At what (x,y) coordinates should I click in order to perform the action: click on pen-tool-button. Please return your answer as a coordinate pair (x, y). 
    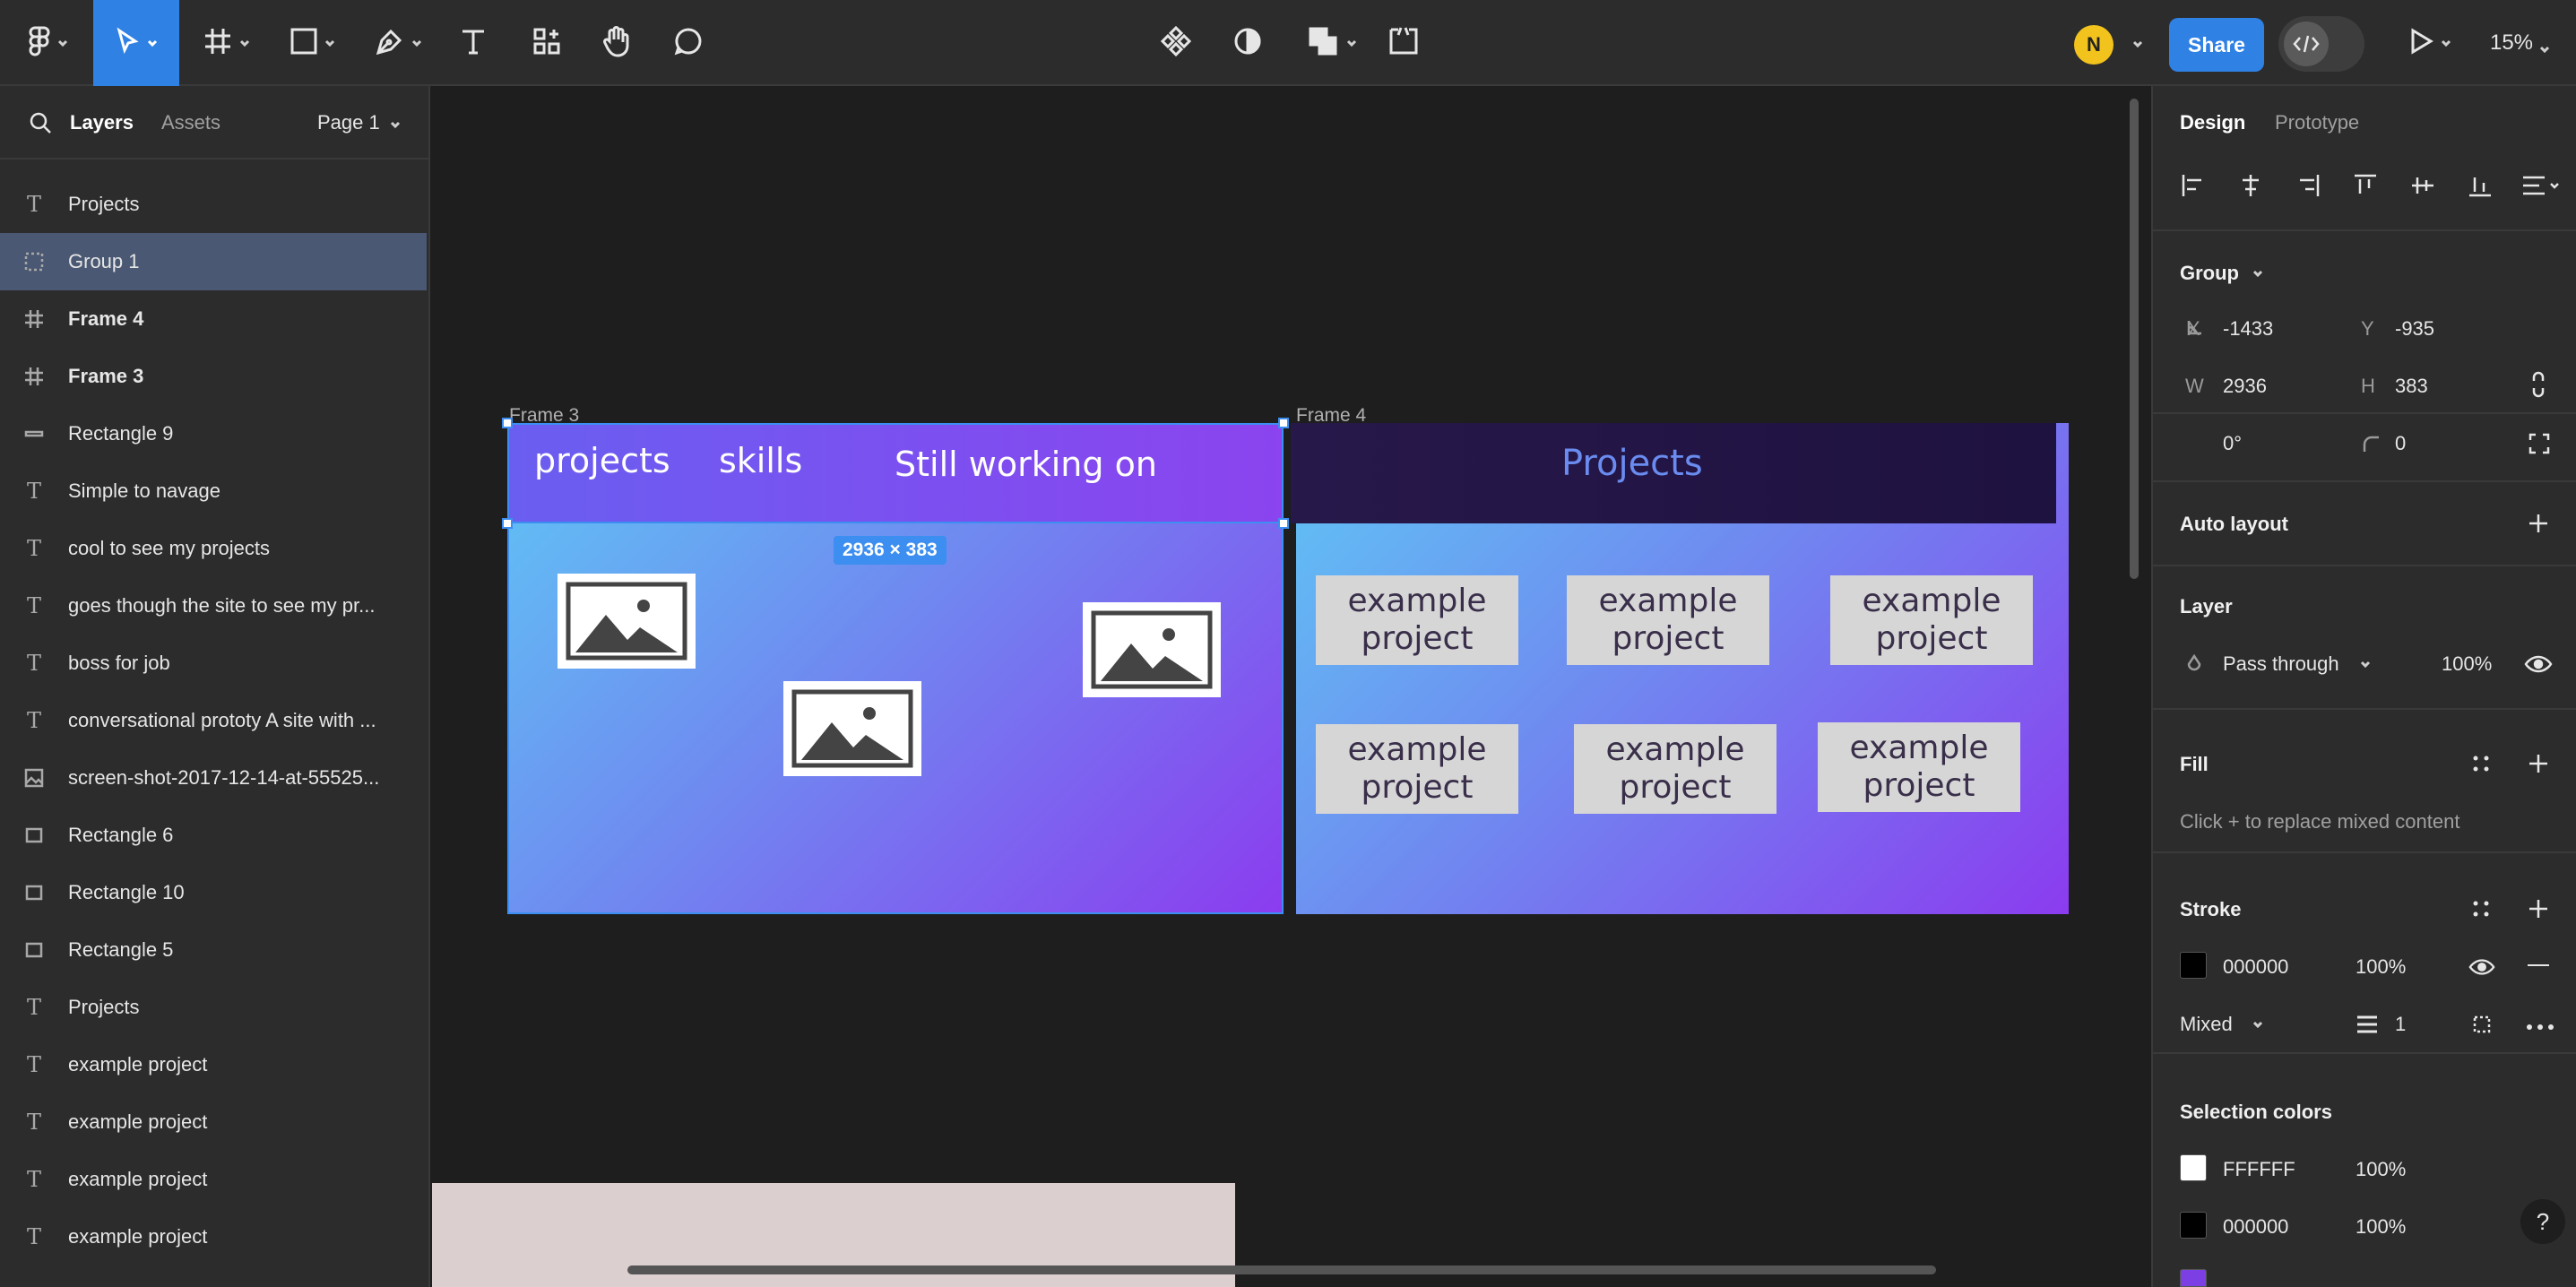
    Looking at the image, I should click on (399, 43).